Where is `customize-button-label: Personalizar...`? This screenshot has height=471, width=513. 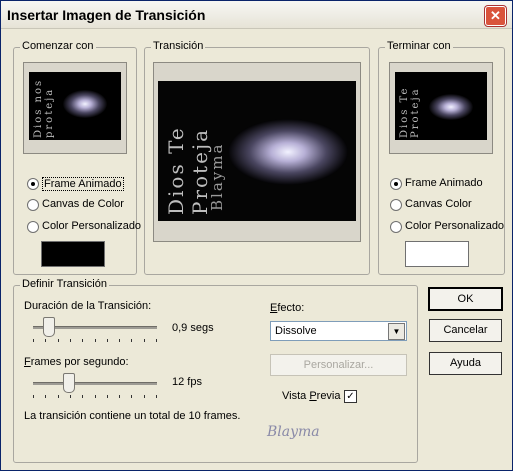 customize-button-label: Personalizar... is located at coordinates (338, 365).